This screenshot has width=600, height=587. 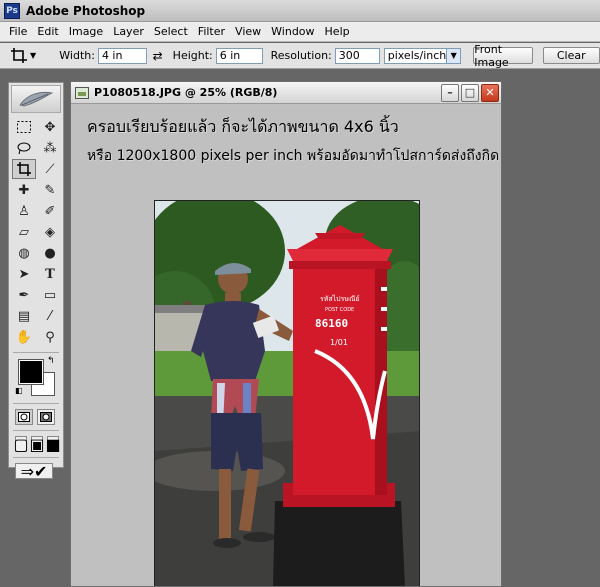 I want to click on menu-layer: Layer, so click(x=128, y=31).